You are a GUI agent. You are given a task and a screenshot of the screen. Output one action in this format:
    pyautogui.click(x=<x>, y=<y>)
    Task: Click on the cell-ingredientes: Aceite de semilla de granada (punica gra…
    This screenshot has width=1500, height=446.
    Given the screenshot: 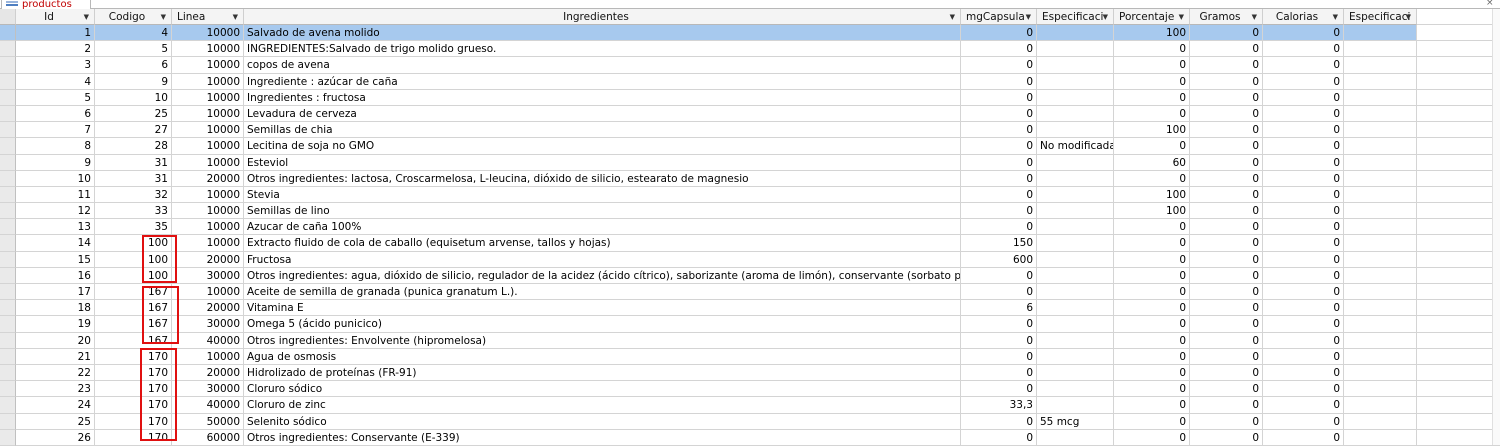 What is the action you would take?
    pyautogui.click(x=602, y=292)
    